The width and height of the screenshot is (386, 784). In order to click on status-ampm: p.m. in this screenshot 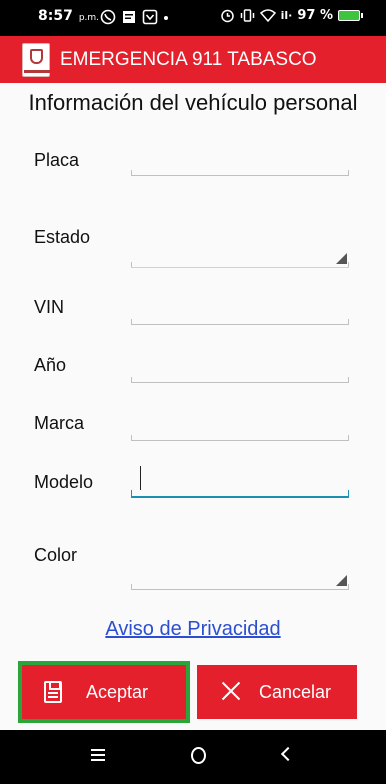, I will do `click(89, 18)`.